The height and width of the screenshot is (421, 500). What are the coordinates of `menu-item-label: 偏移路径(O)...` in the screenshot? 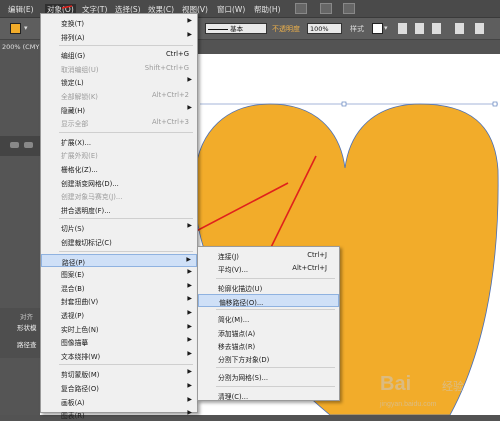 It's located at (241, 302).